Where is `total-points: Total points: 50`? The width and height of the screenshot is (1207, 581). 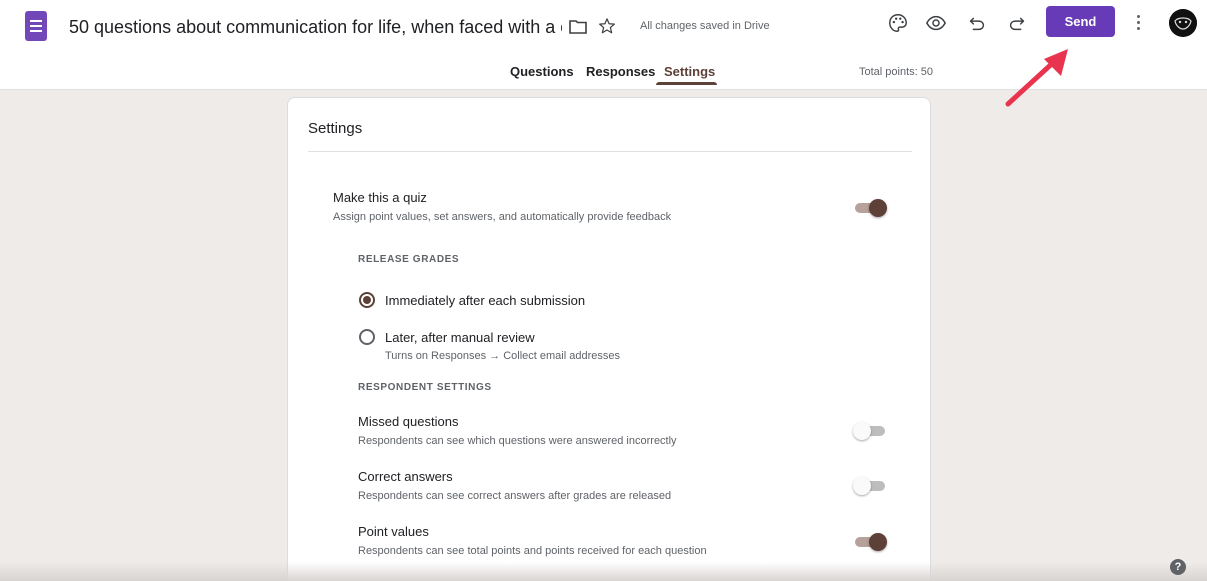 total-points: Total points: 50 is located at coordinates (896, 72).